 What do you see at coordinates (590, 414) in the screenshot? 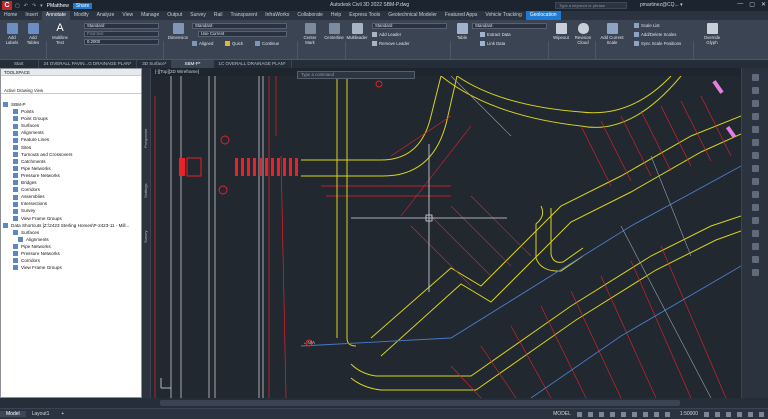
I see `snap-icon` at bounding box center [590, 414].